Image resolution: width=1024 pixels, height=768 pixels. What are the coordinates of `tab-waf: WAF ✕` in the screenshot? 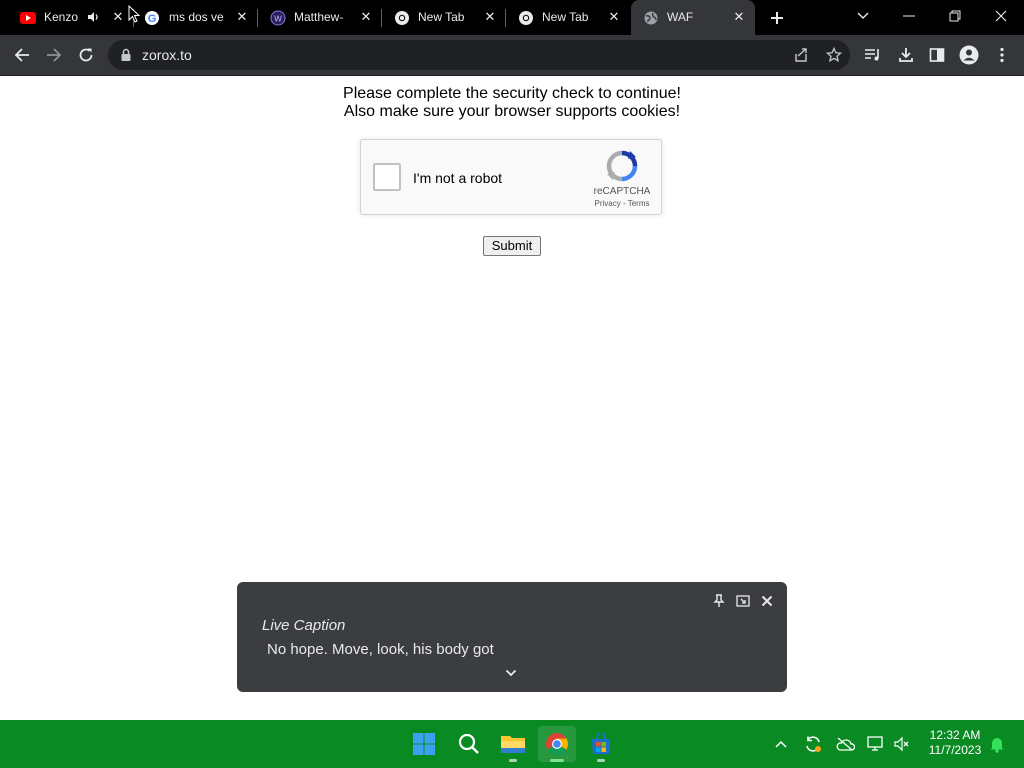 It's located at (693, 17).